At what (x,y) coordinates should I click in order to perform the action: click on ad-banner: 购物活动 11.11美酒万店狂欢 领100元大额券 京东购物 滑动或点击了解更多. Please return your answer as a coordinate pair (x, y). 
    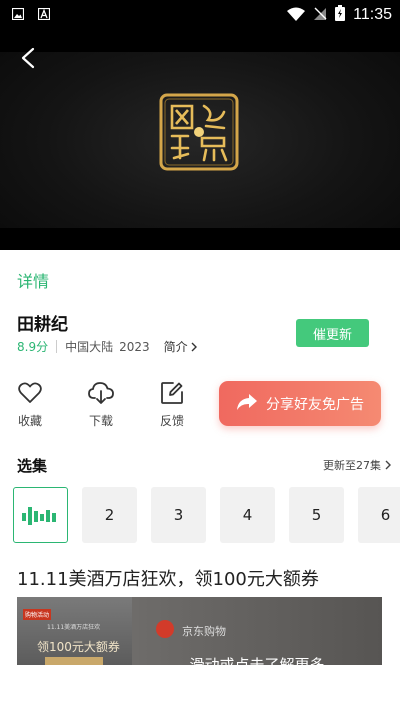
    Looking at the image, I should click on (199, 631).